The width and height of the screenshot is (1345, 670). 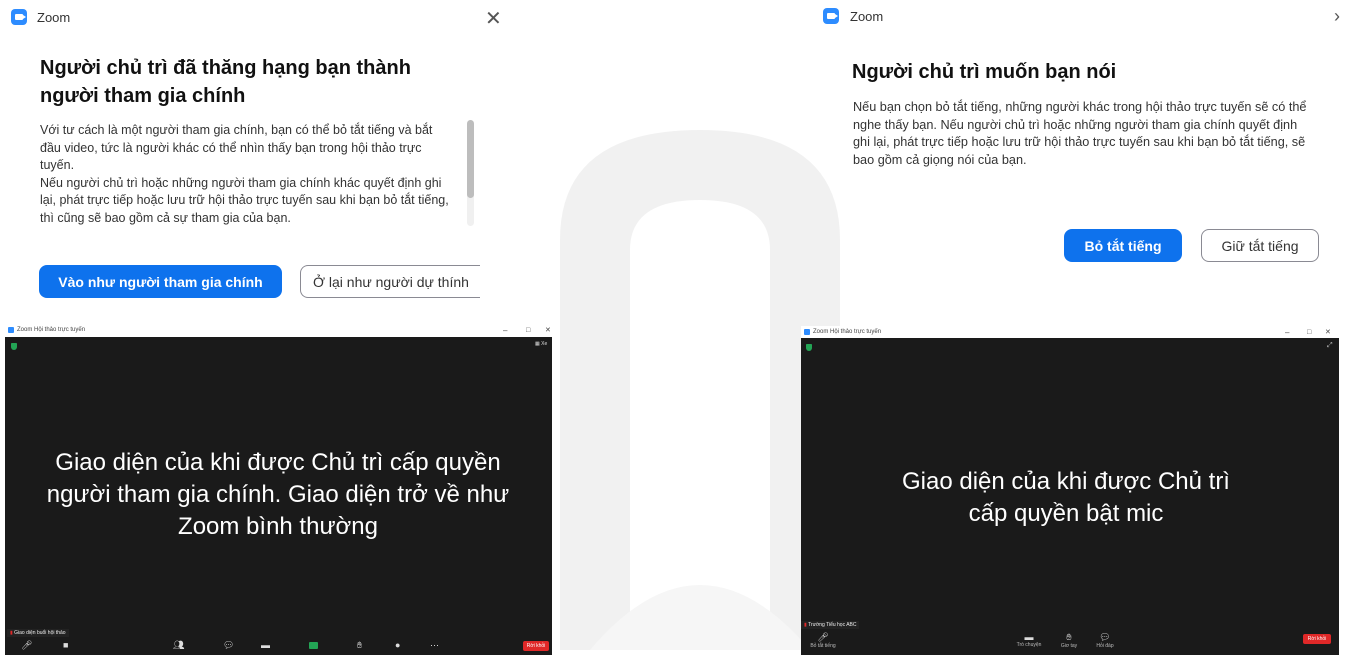 What do you see at coordinates (544, 344) in the screenshot?
I see `view-label: Xe` at bounding box center [544, 344].